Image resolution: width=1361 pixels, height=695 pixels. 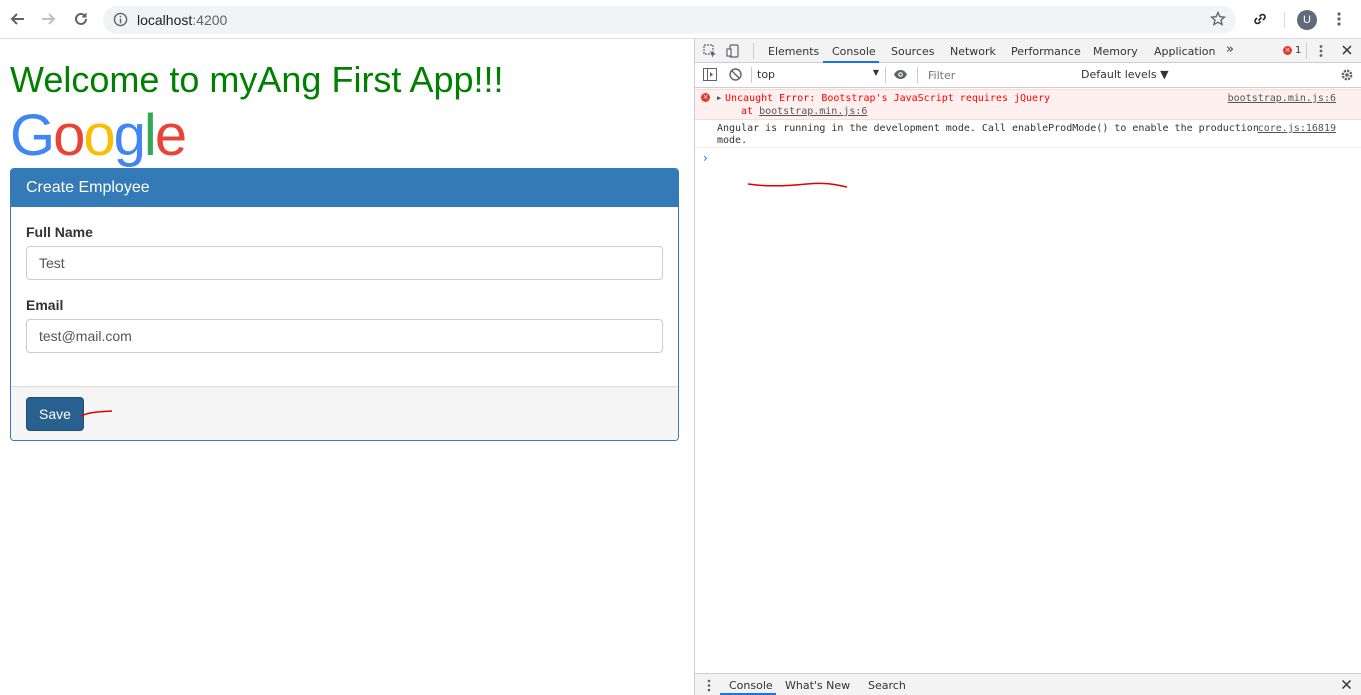 What do you see at coordinates (735, 76) in the screenshot?
I see `clear-console-icon` at bounding box center [735, 76].